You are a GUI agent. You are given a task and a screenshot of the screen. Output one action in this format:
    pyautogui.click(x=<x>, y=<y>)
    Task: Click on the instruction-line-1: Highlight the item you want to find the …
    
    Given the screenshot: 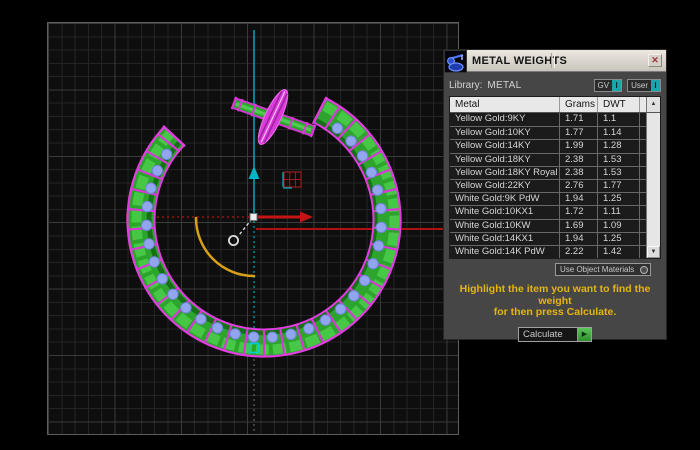 What is the action you would take?
    pyautogui.click(x=555, y=295)
    